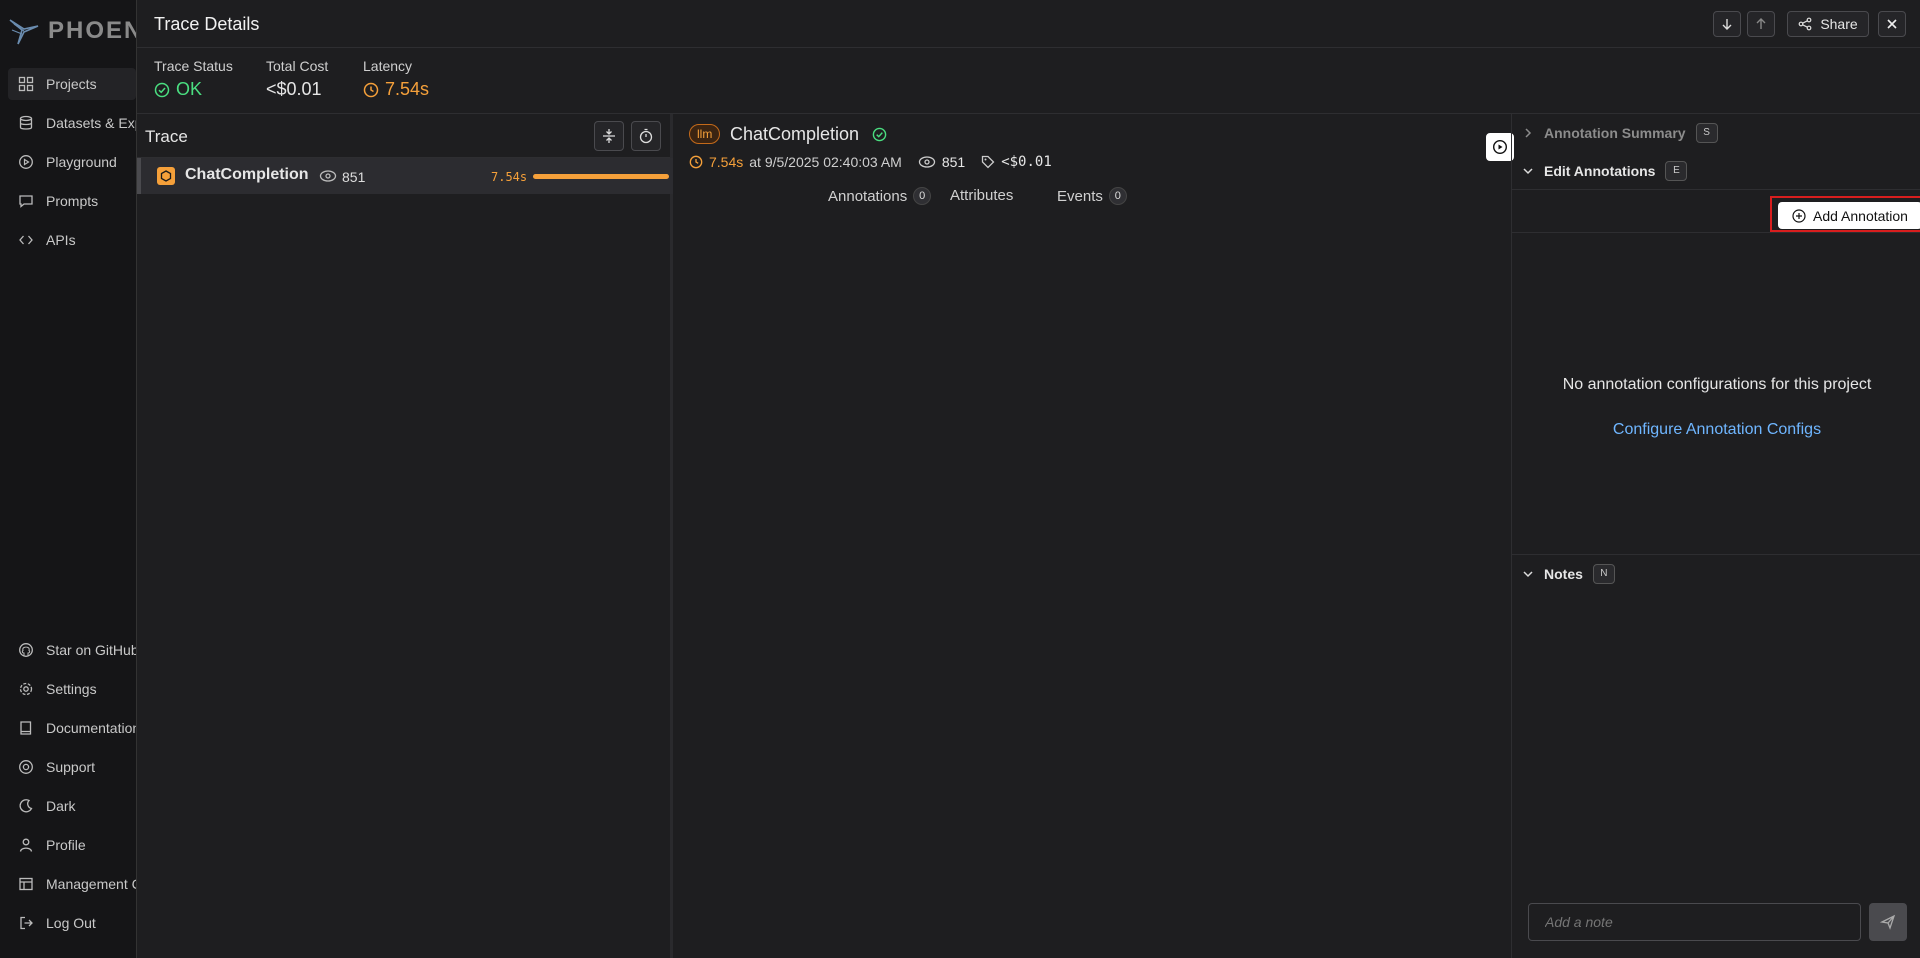  What do you see at coordinates (95, 884) in the screenshot?
I see `sidebar-item-management: Management Console` at bounding box center [95, 884].